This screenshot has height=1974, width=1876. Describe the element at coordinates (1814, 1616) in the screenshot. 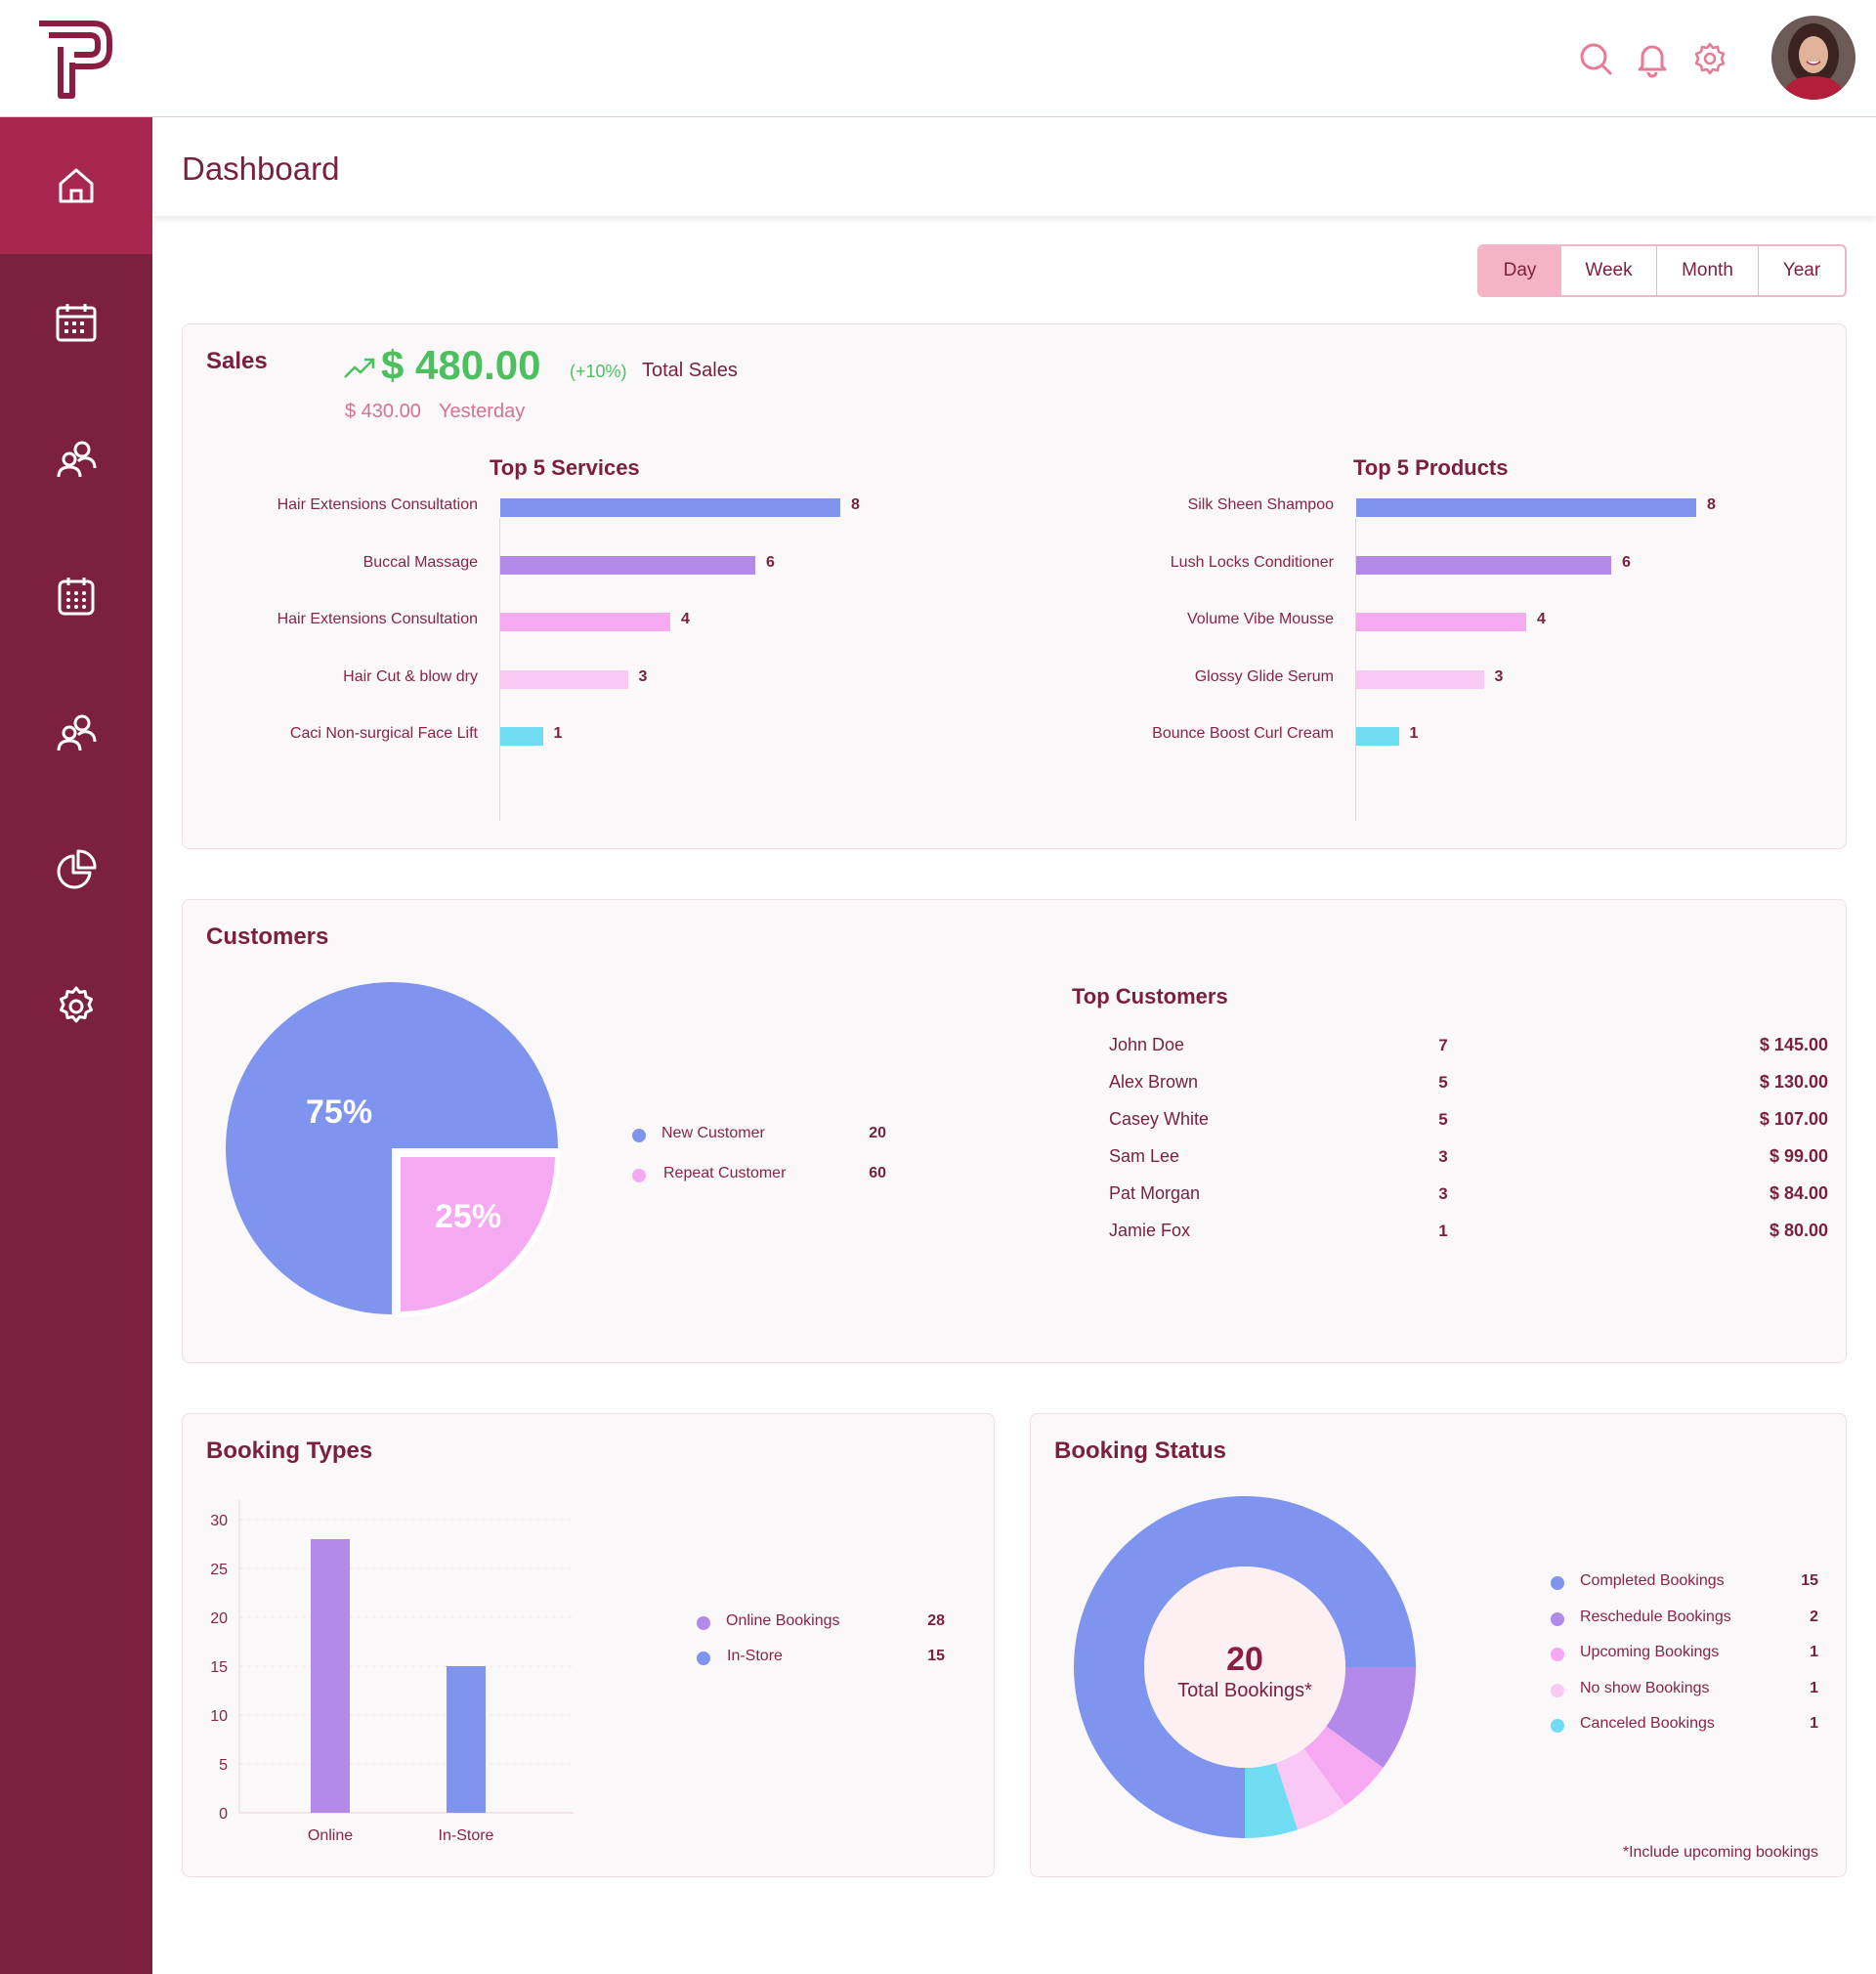

I see `legend-status-value: 2` at that location.